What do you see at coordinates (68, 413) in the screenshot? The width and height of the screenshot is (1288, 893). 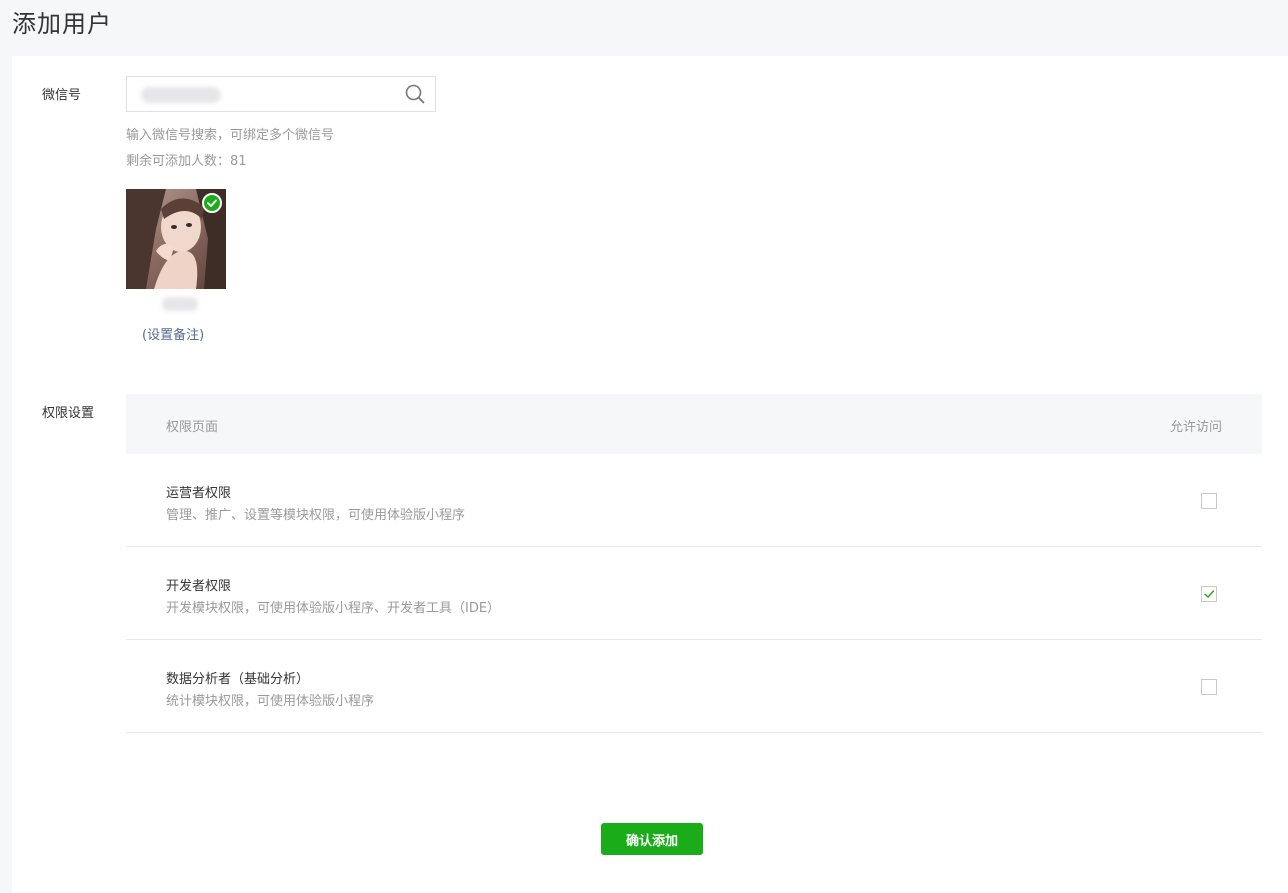 I see `permissions-label: 权限设置` at bounding box center [68, 413].